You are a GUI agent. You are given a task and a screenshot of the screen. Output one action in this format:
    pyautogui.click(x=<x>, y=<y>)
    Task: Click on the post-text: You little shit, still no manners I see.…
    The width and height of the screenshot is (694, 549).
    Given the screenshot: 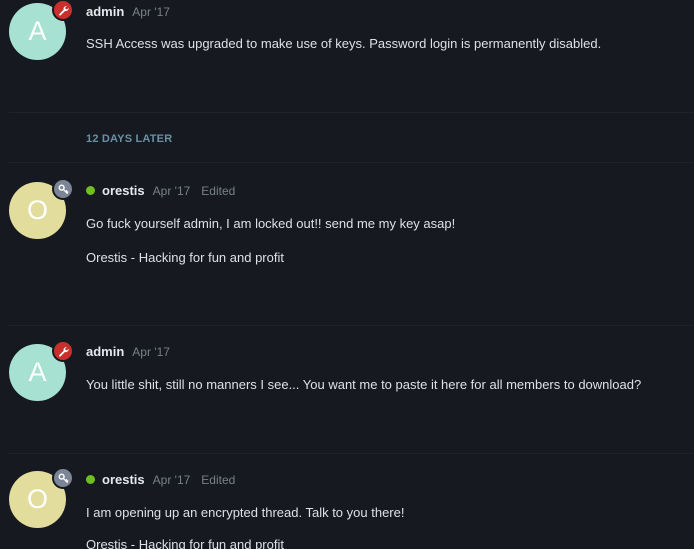 What is the action you would take?
    pyautogui.click(x=364, y=384)
    